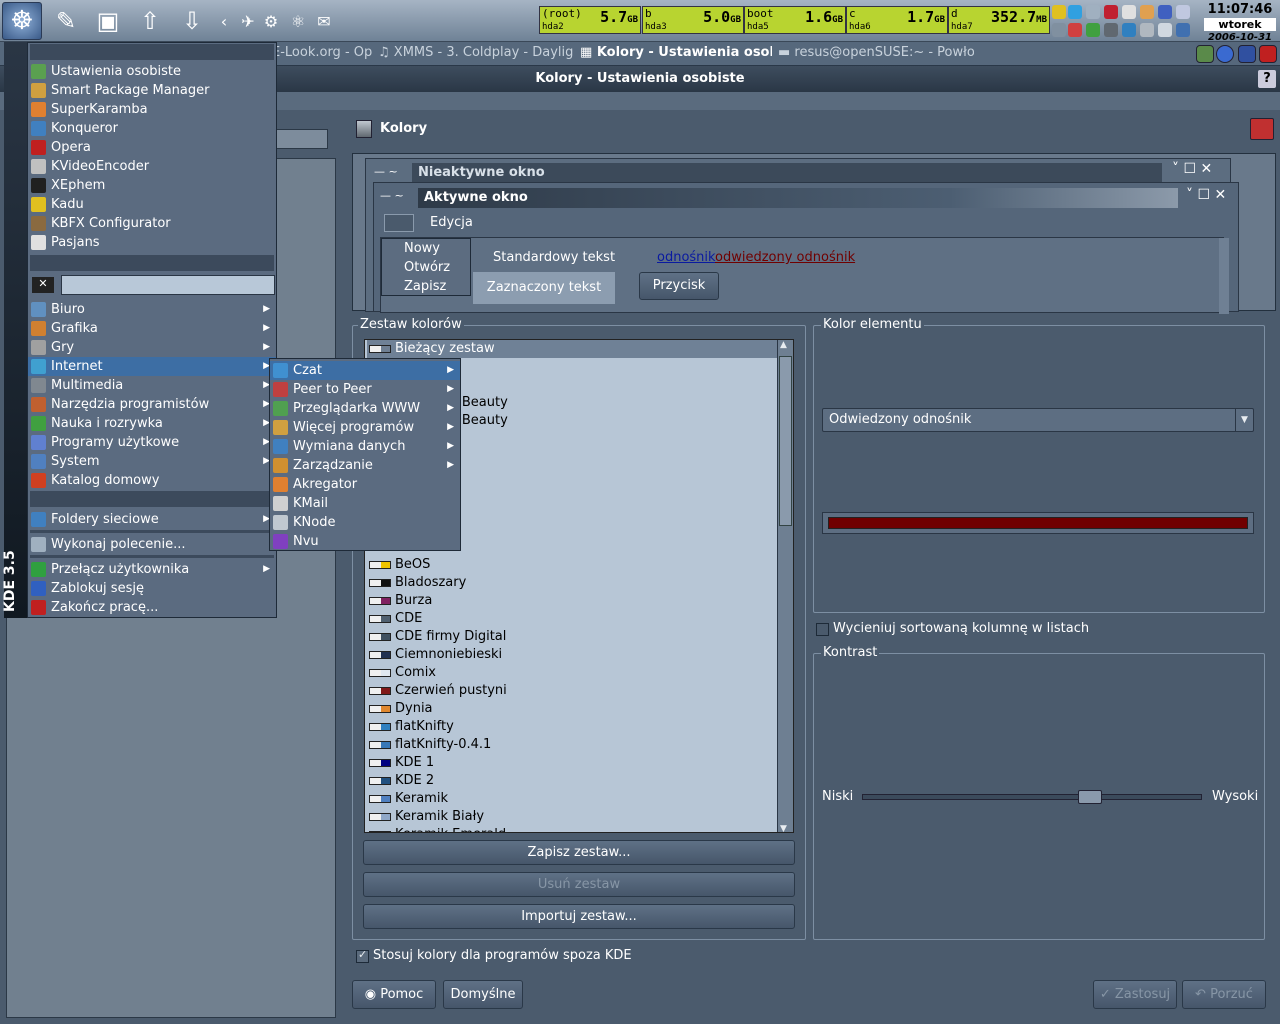 This screenshot has width=1280, height=1024. Describe the element at coordinates (365, 370) in the screenshot. I see `menu-item: Czat ▶` at that location.